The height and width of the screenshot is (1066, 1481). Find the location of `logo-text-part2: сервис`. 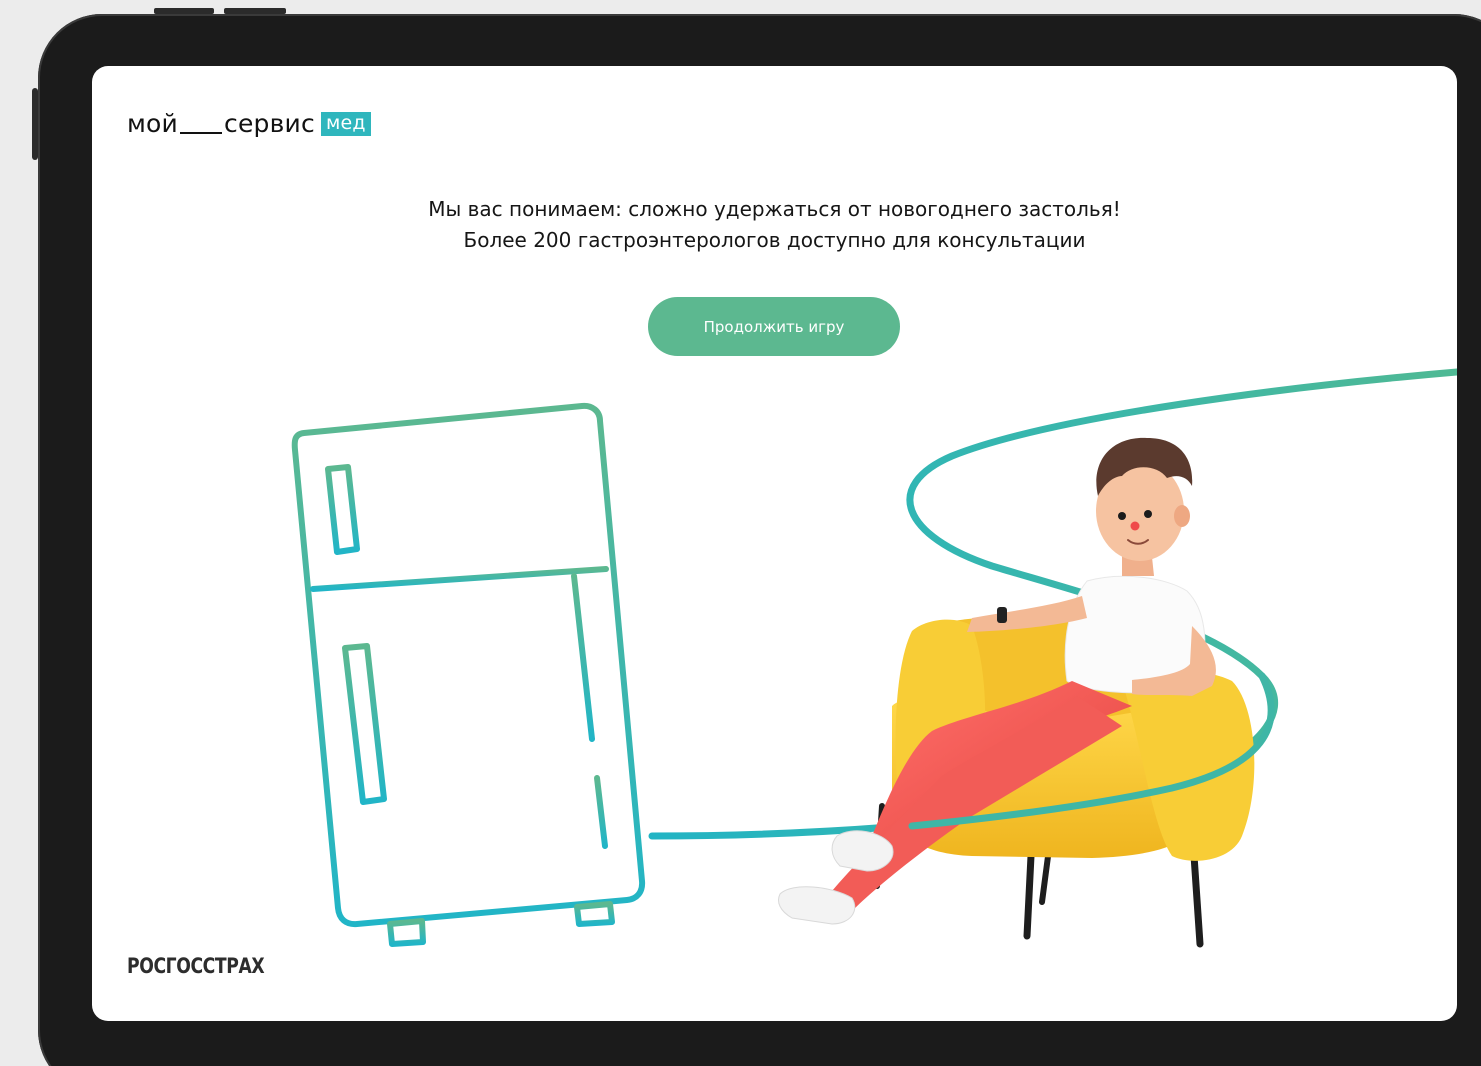

logo-text-part2: сервис is located at coordinates (269, 123).